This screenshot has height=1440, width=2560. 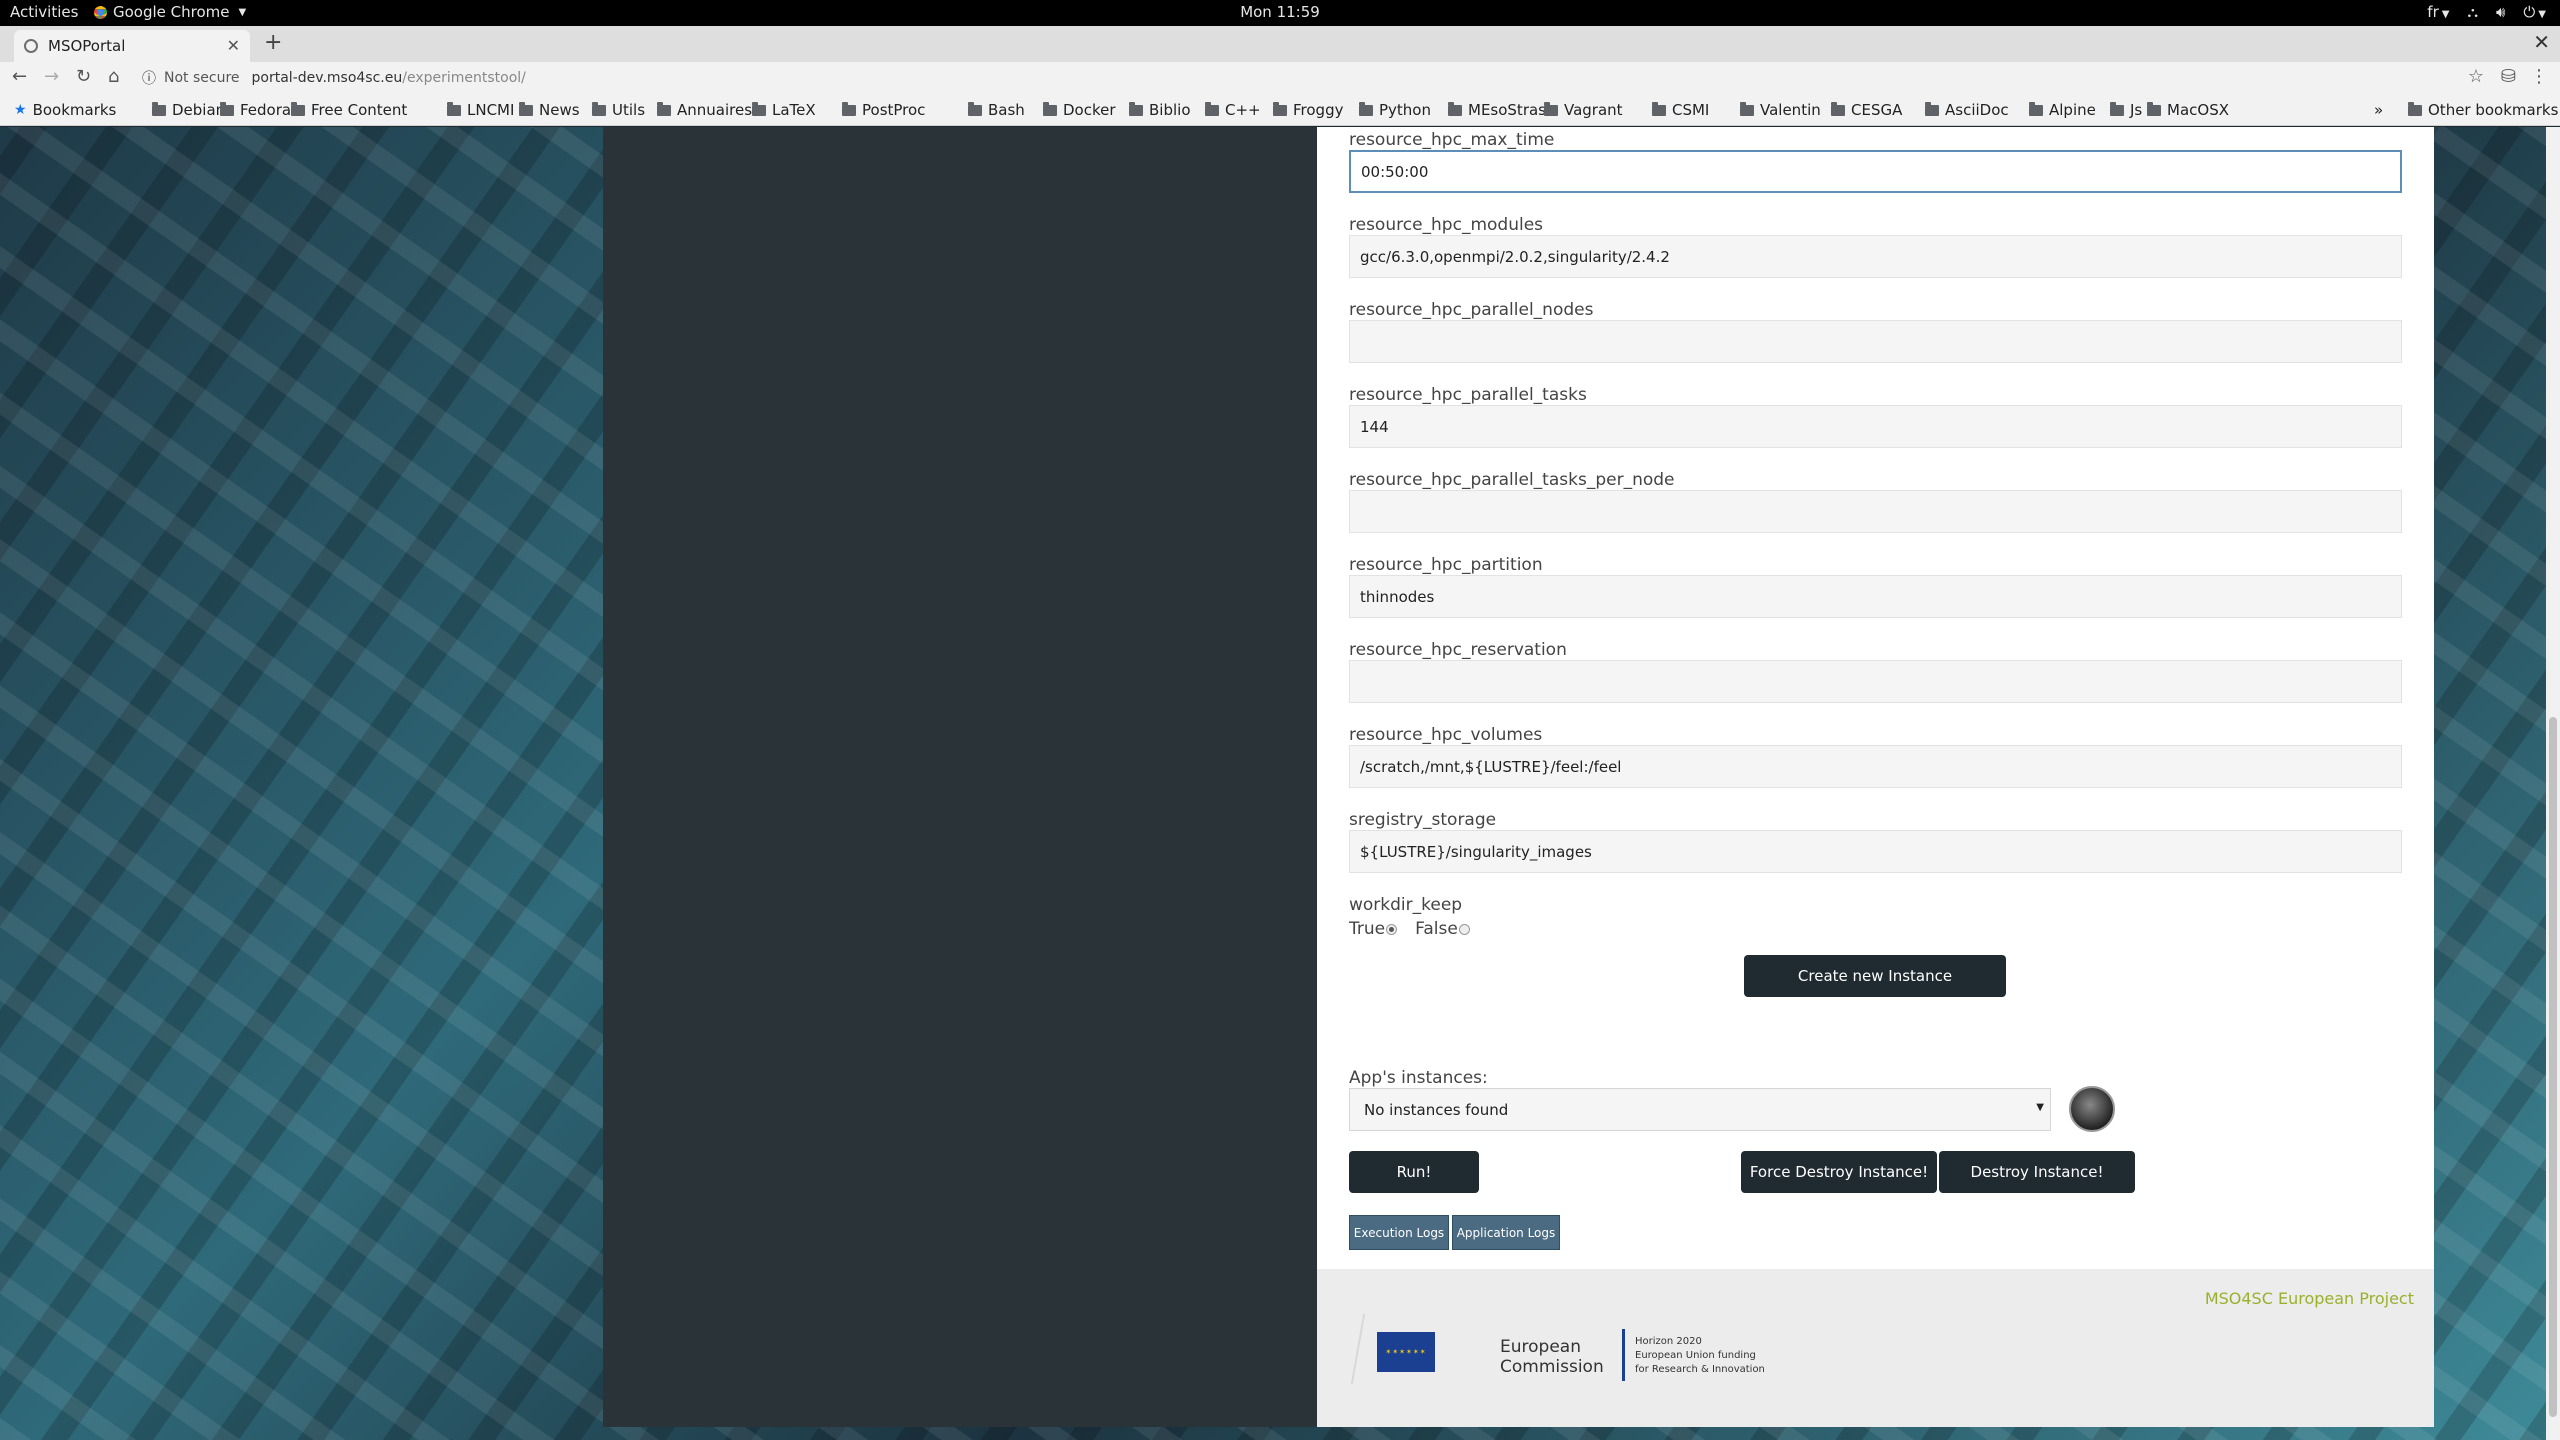 What do you see at coordinates (715, 110) in the screenshot?
I see `bookmark-label: Annuaires` at bounding box center [715, 110].